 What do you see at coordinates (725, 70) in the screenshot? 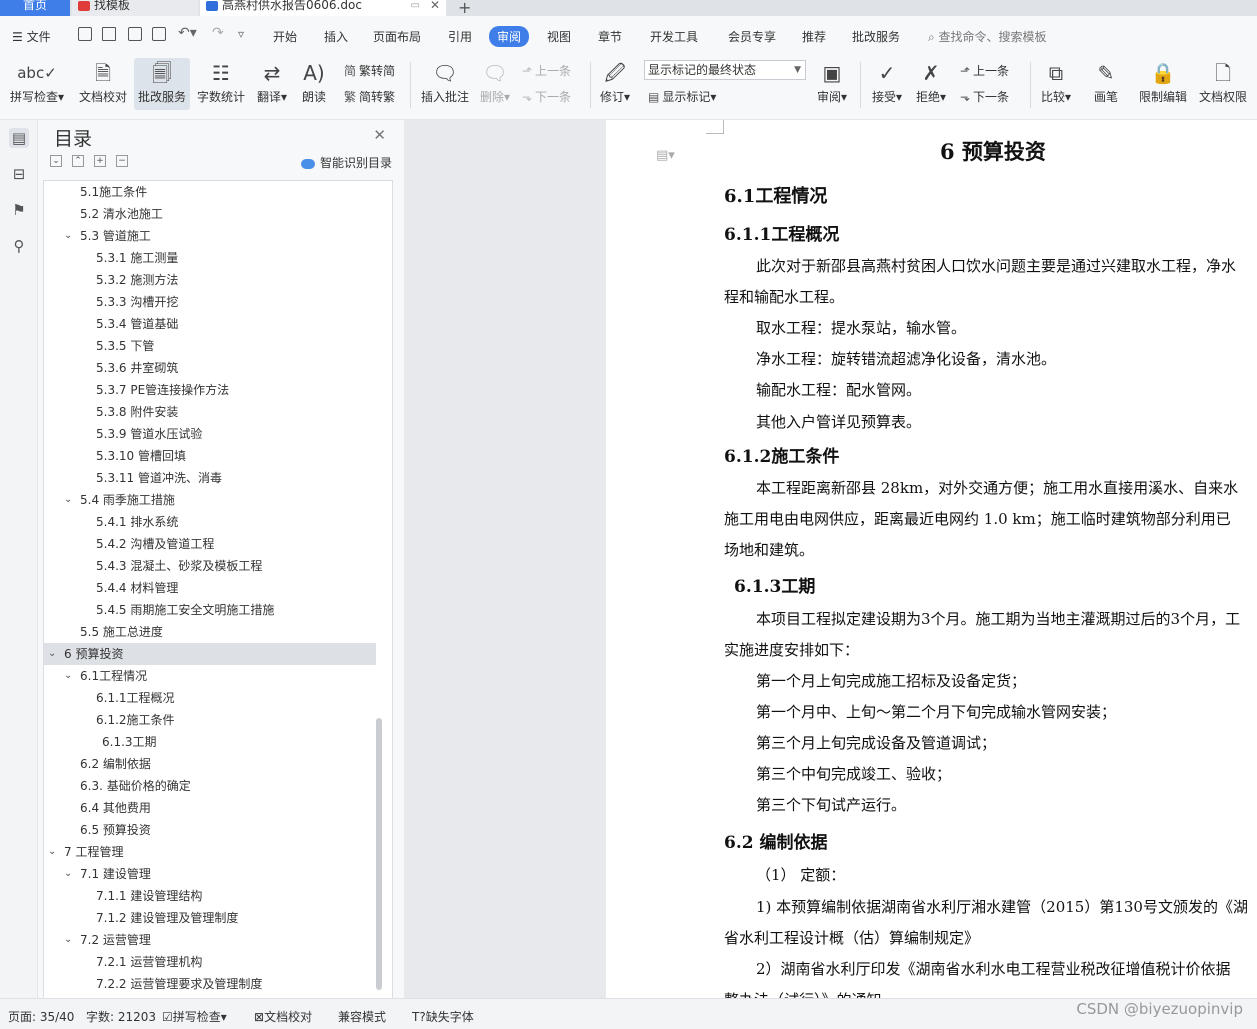
I see `display-mode-select: 显示标记的最终状态 ▼` at bounding box center [725, 70].